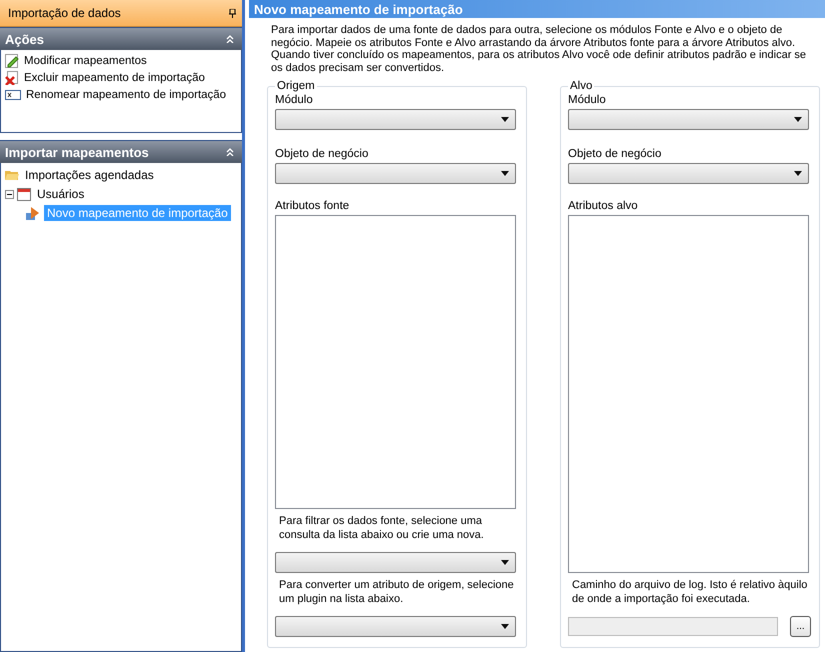 The height and width of the screenshot is (652, 825). I want to click on pane-title: Importação de dados, so click(64, 13).